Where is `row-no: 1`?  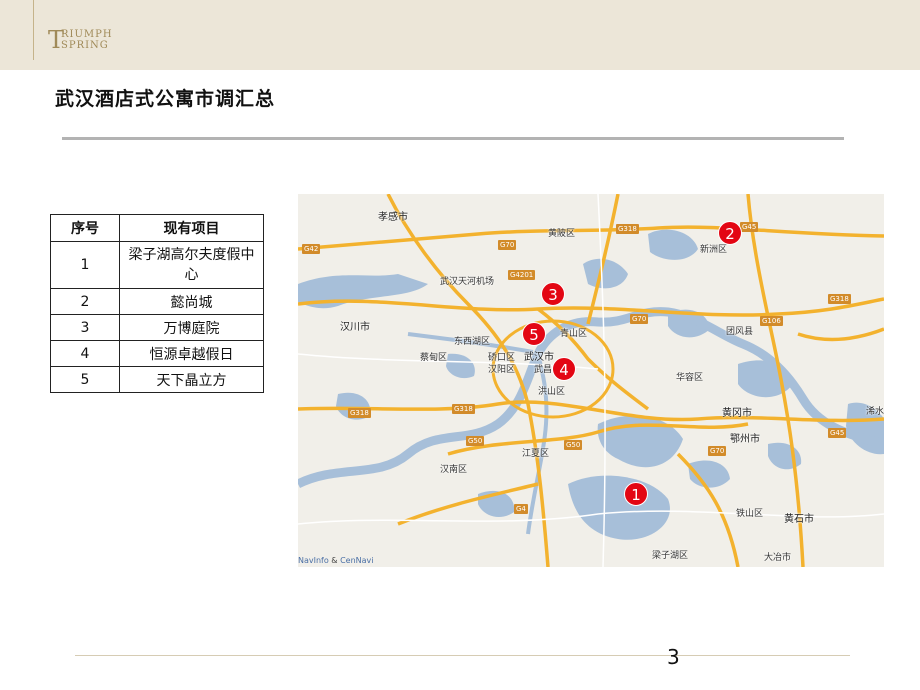
row-no: 1 is located at coordinates (85, 265).